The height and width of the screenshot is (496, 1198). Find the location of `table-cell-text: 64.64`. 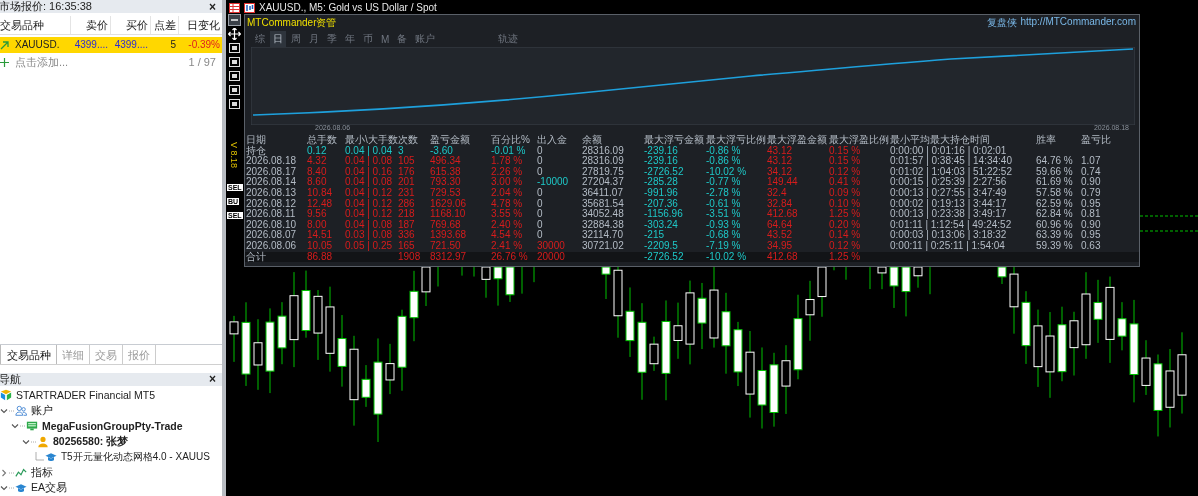

table-cell-text: 64.64 is located at coordinates (780, 224).